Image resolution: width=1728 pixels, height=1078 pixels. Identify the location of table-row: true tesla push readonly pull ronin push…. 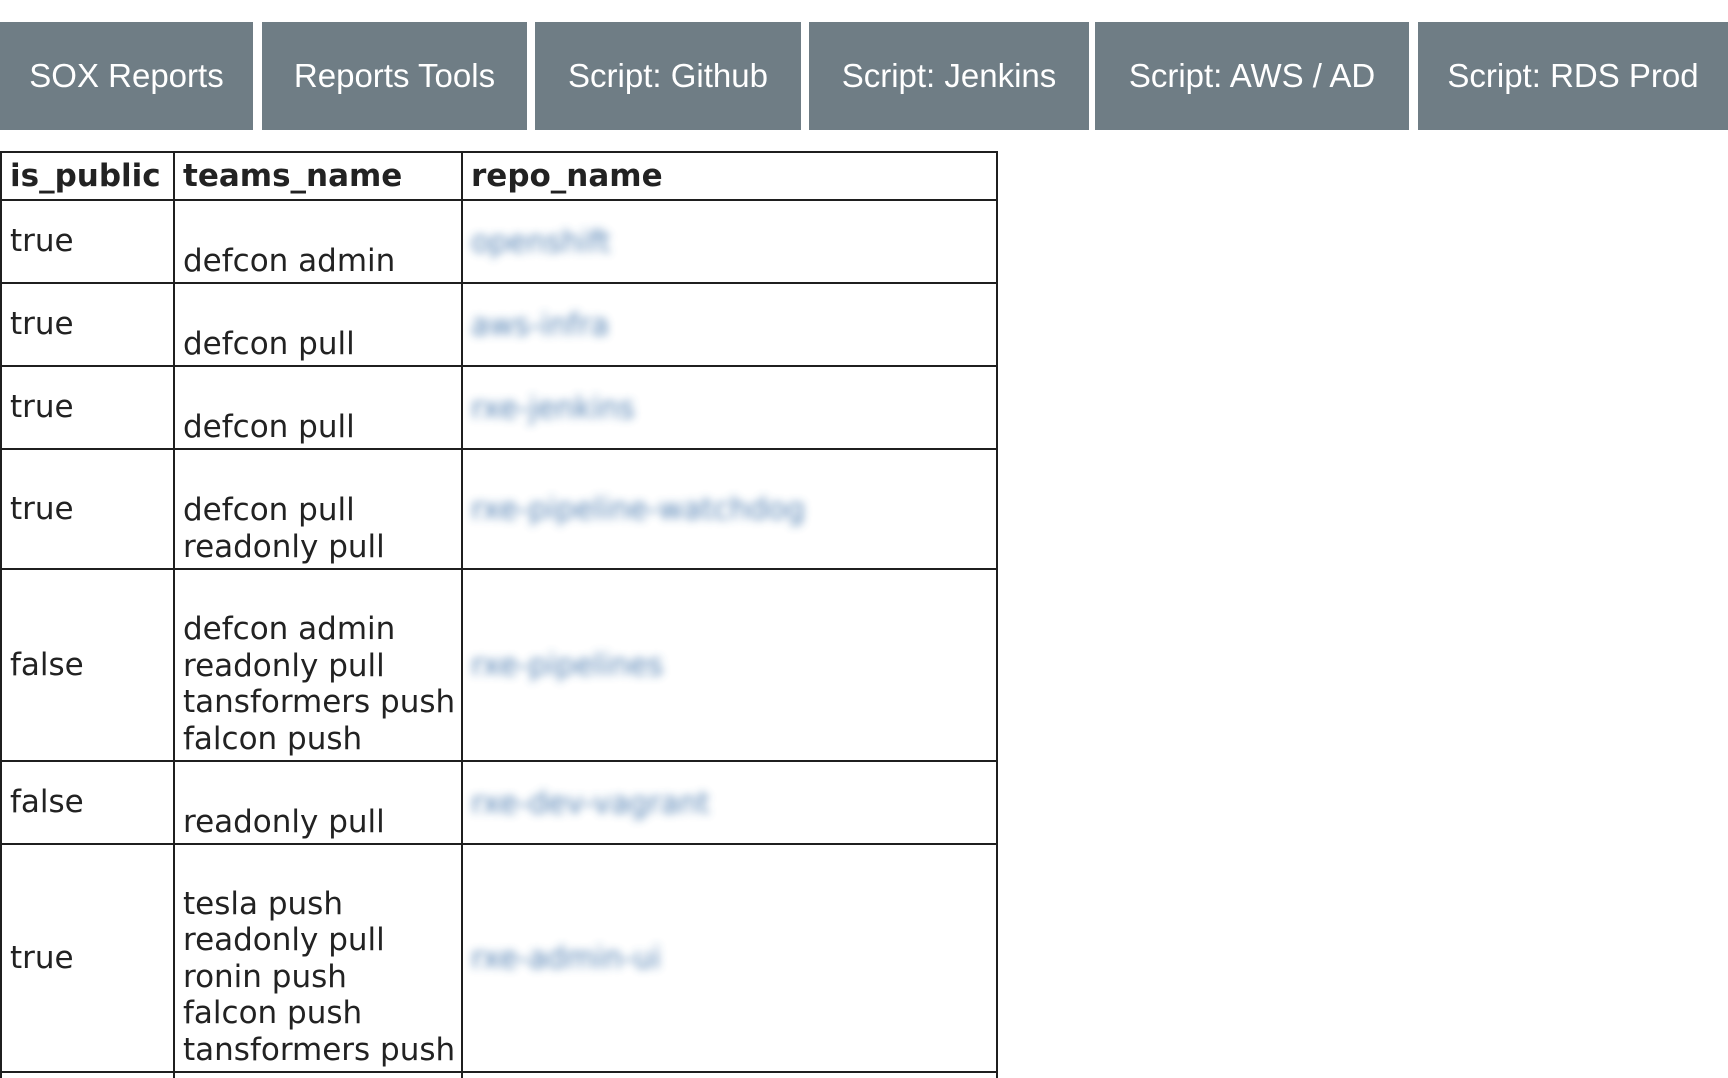
(499, 958).